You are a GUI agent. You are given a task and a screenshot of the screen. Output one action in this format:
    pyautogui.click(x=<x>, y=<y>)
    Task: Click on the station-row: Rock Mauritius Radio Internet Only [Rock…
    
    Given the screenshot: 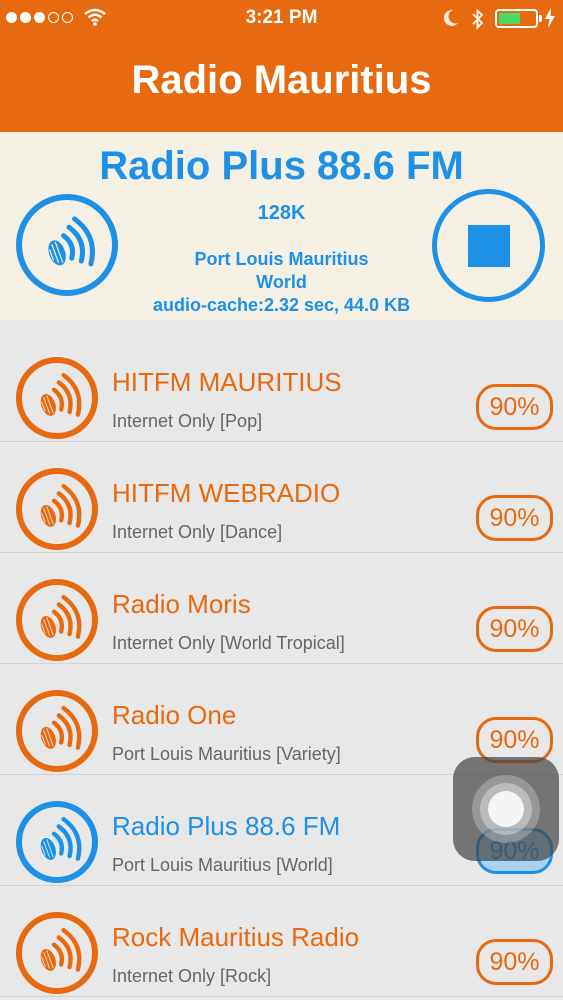 What is the action you would take?
    pyautogui.click(x=281, y=941)
    